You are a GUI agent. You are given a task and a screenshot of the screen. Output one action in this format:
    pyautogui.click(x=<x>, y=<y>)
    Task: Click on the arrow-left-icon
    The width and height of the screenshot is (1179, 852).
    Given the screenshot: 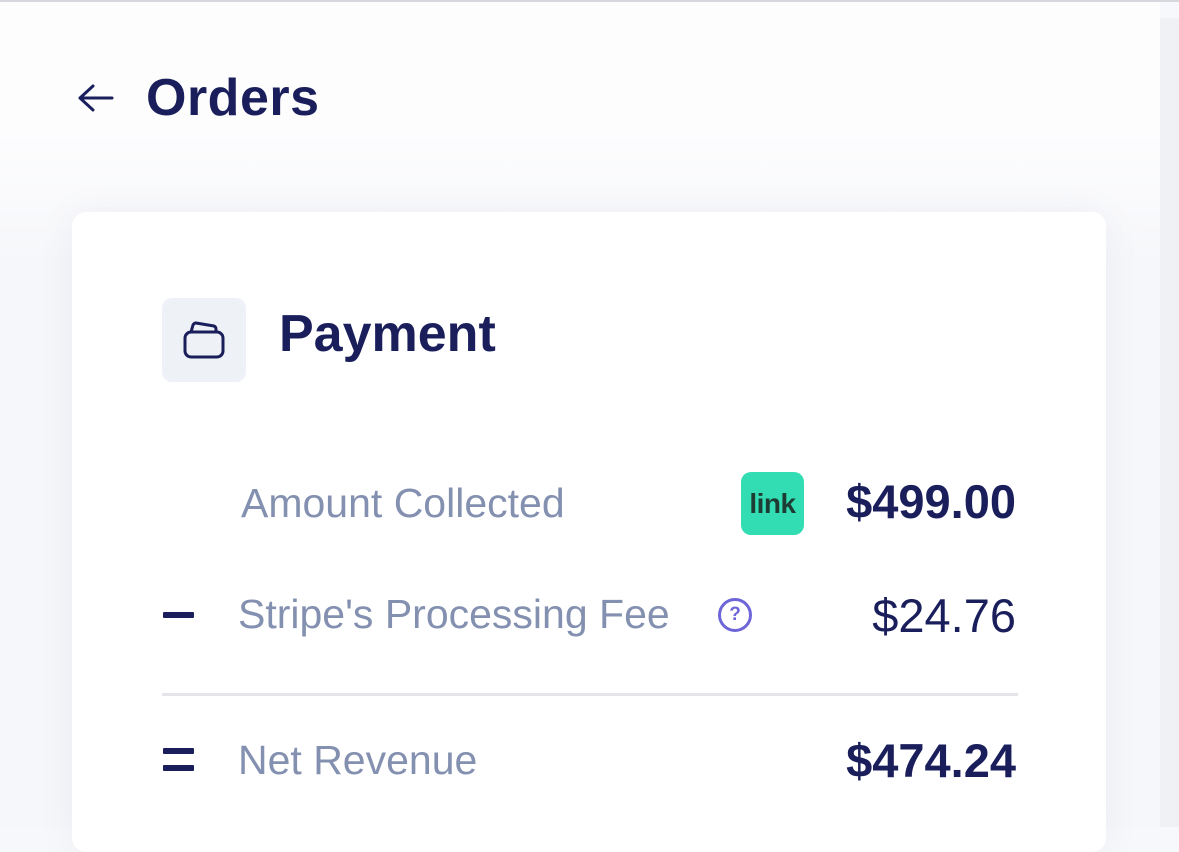 What is the action you would take?
    pyautogui.click(x=96, y=98)
    